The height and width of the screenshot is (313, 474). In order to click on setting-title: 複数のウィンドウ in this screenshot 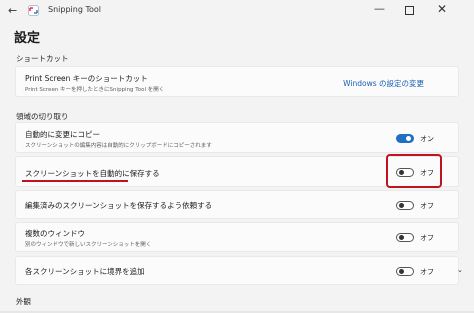, I will do `click(55, 233)`.